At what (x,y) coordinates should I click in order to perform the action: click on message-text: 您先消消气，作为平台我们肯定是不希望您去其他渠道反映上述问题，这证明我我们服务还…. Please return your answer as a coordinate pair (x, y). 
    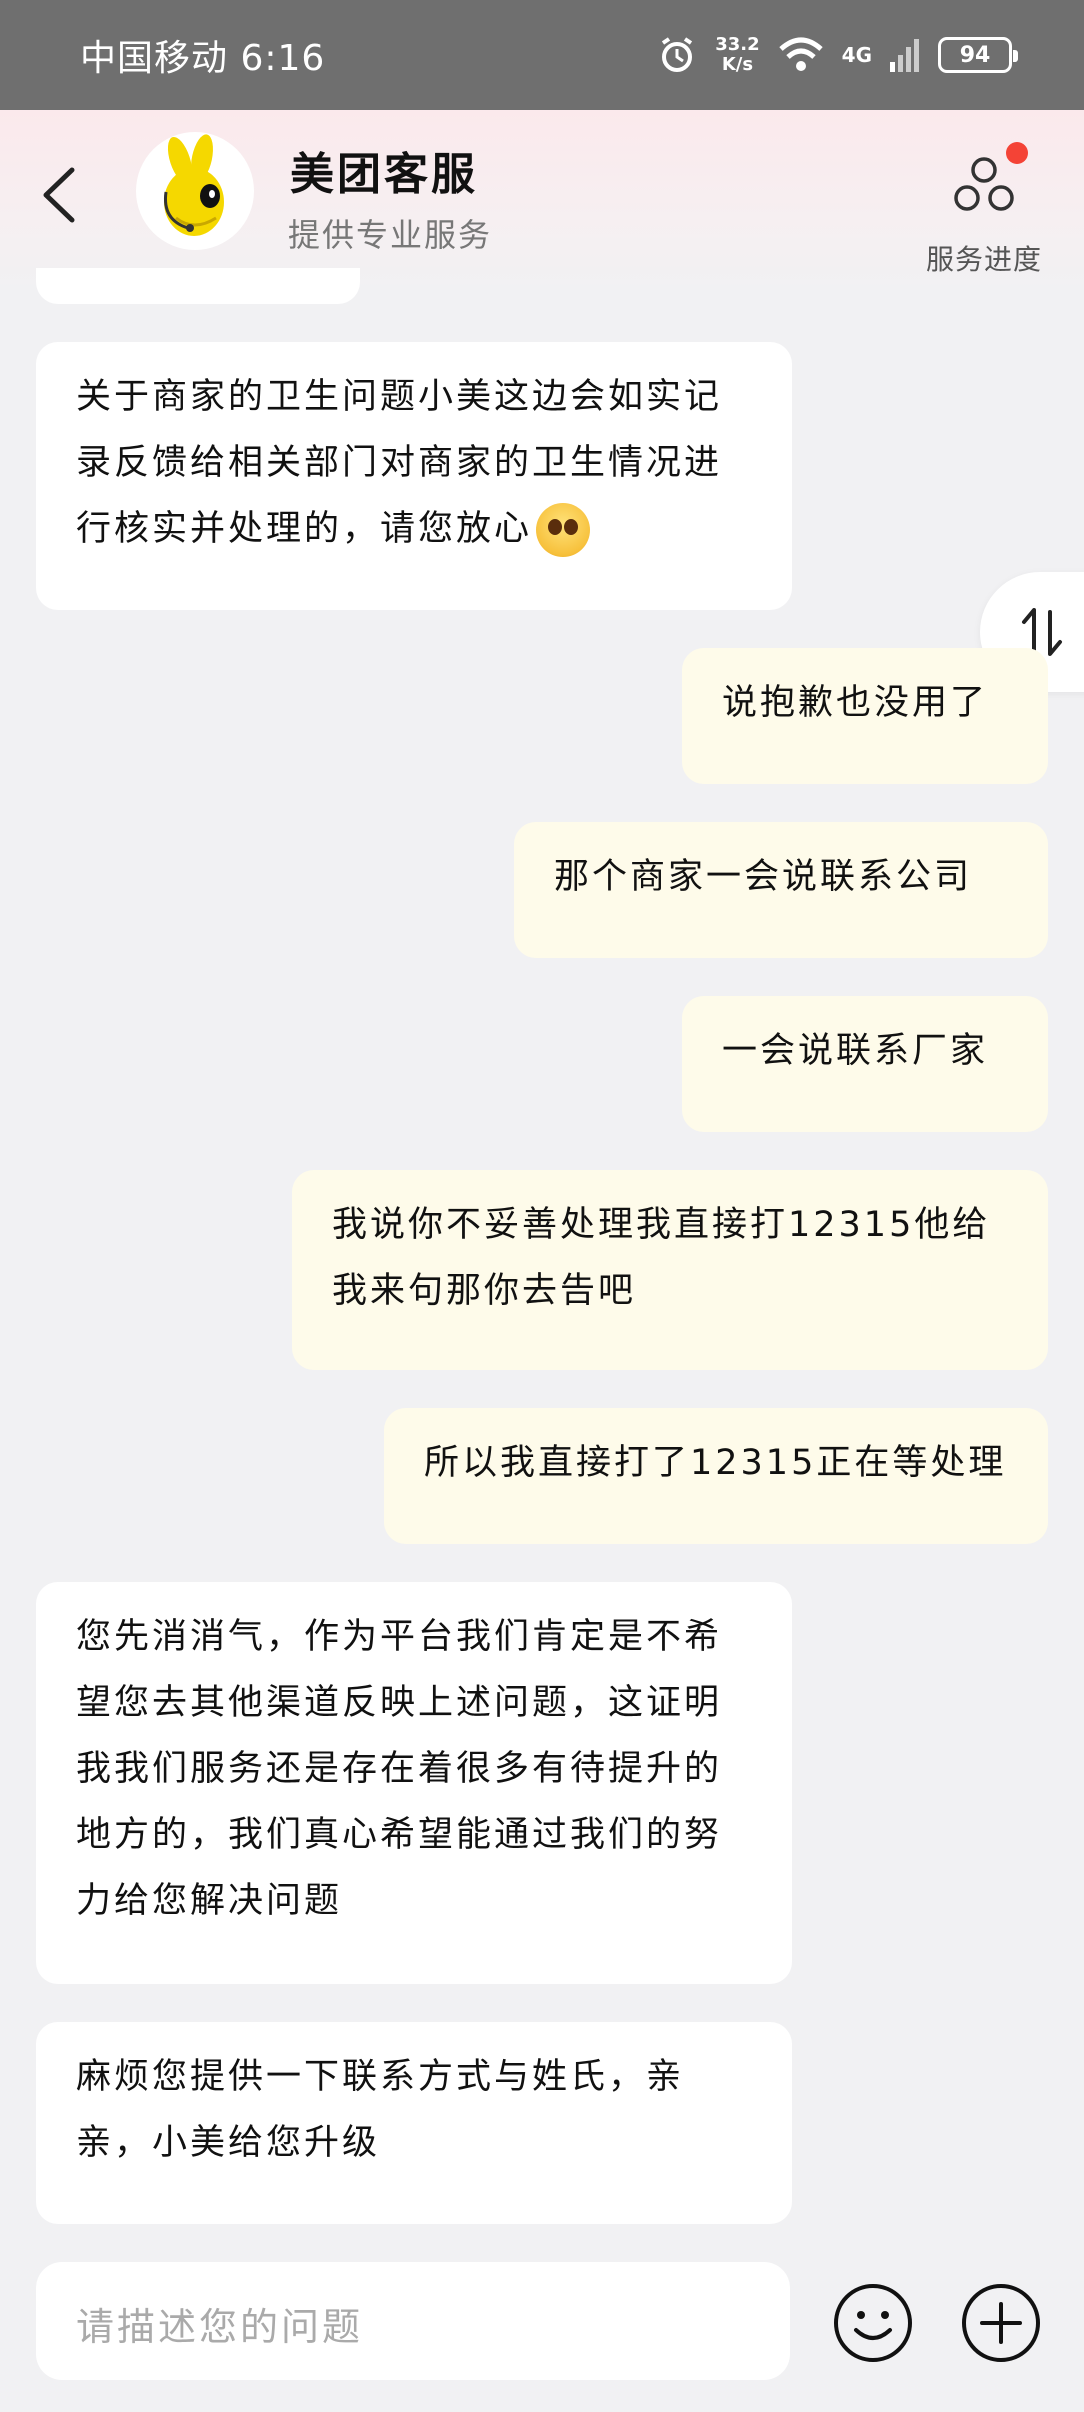
    Looking at the image, I should click on (399, 1769).